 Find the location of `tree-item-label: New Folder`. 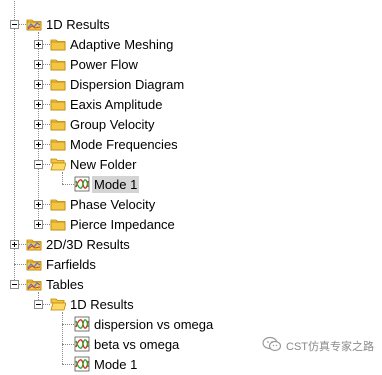

tree-item-label: New Folder is located at coordinates (103, 164).